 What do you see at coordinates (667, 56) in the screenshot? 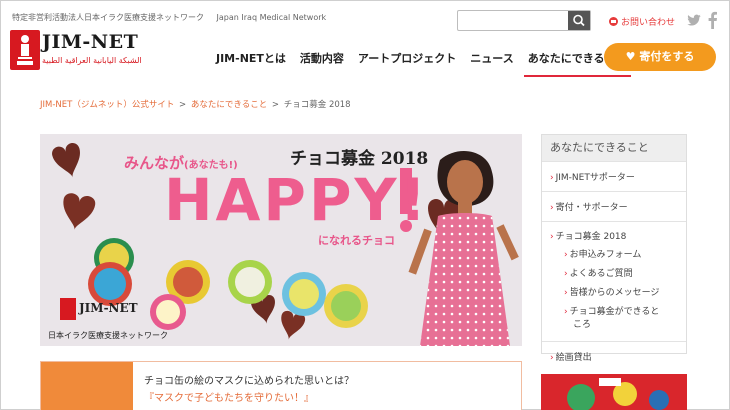
I see `donate-label: 寄付をする` at bounding box center [667, 56].